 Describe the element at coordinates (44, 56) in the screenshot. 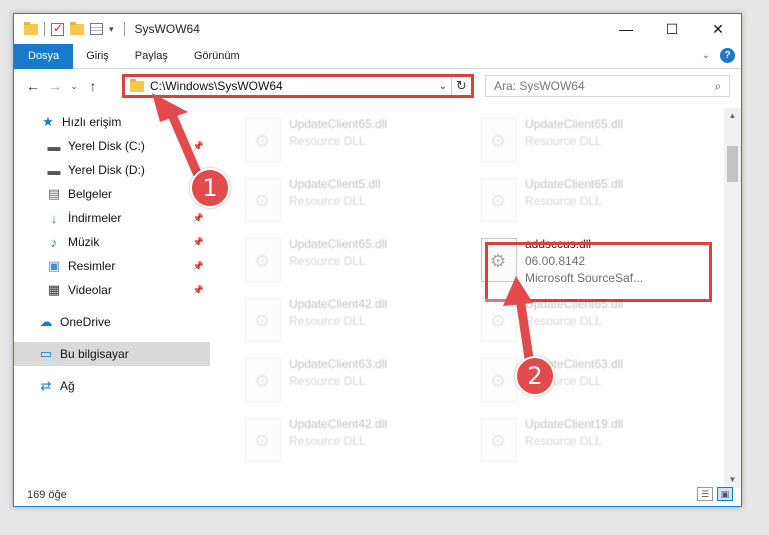

I see `tab-file: Dosya` at that location.